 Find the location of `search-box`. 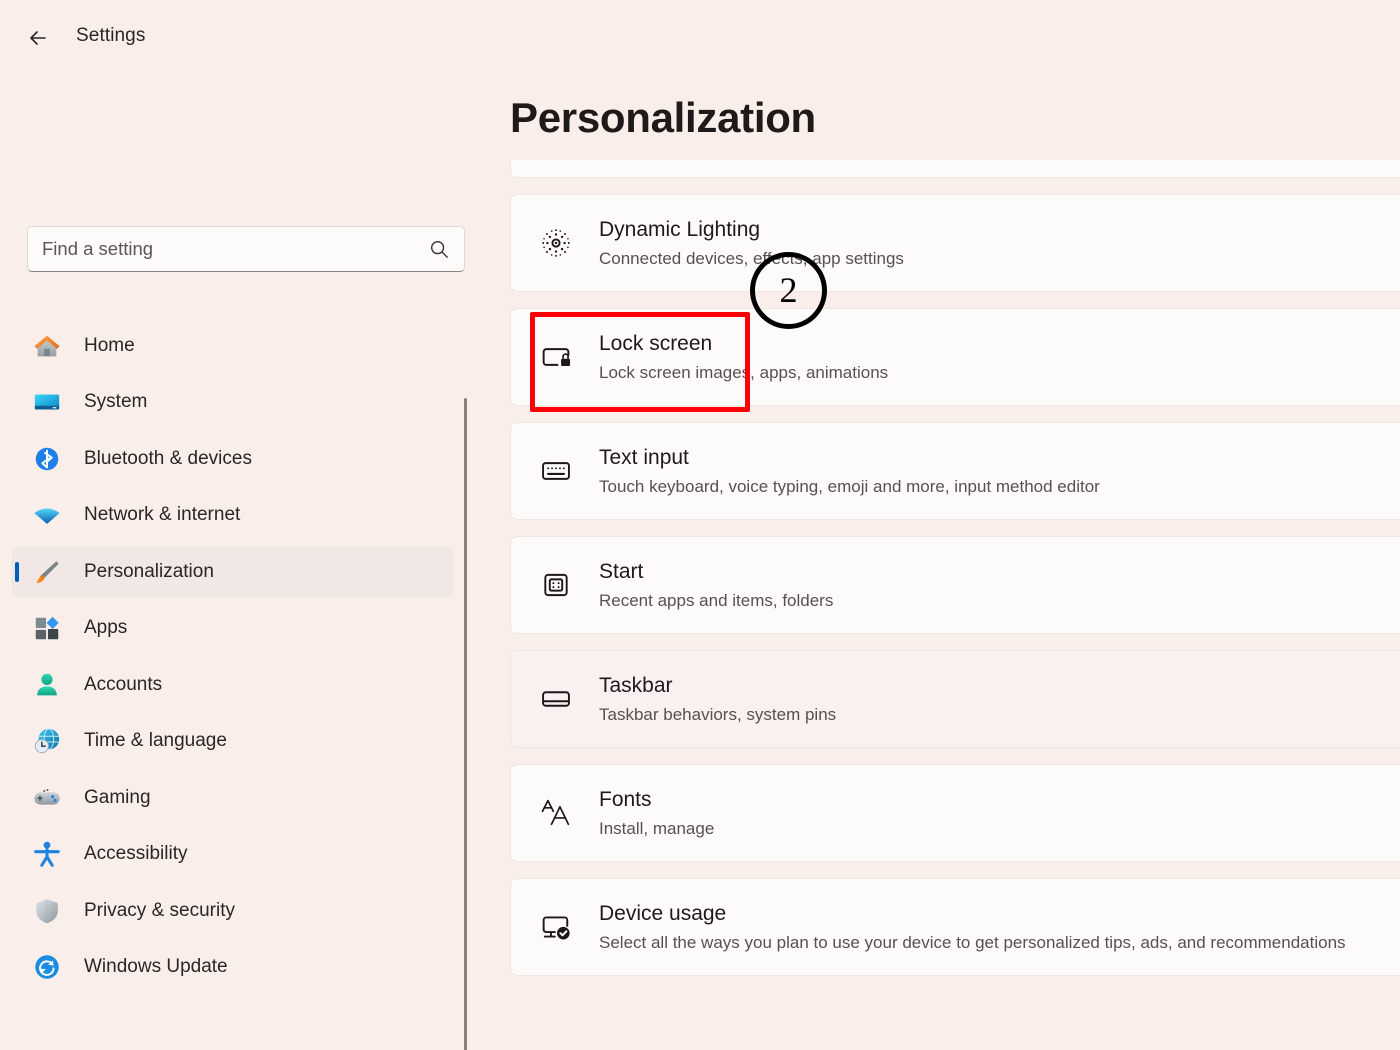

search-box is located at coordinates (246, 249).